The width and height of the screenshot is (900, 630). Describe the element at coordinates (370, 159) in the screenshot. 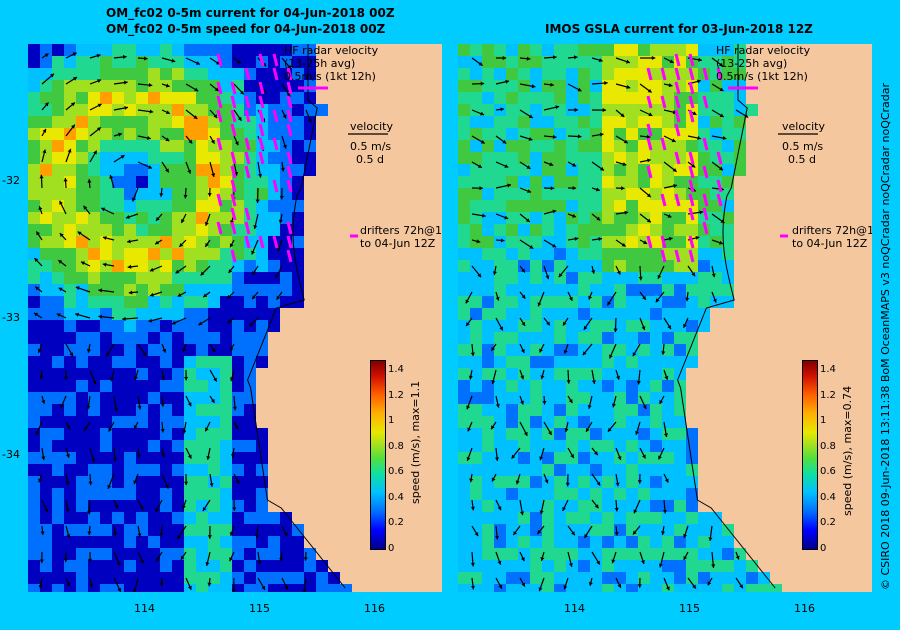

I see `left-velocity-legend-3: 0.5 d` at that location.